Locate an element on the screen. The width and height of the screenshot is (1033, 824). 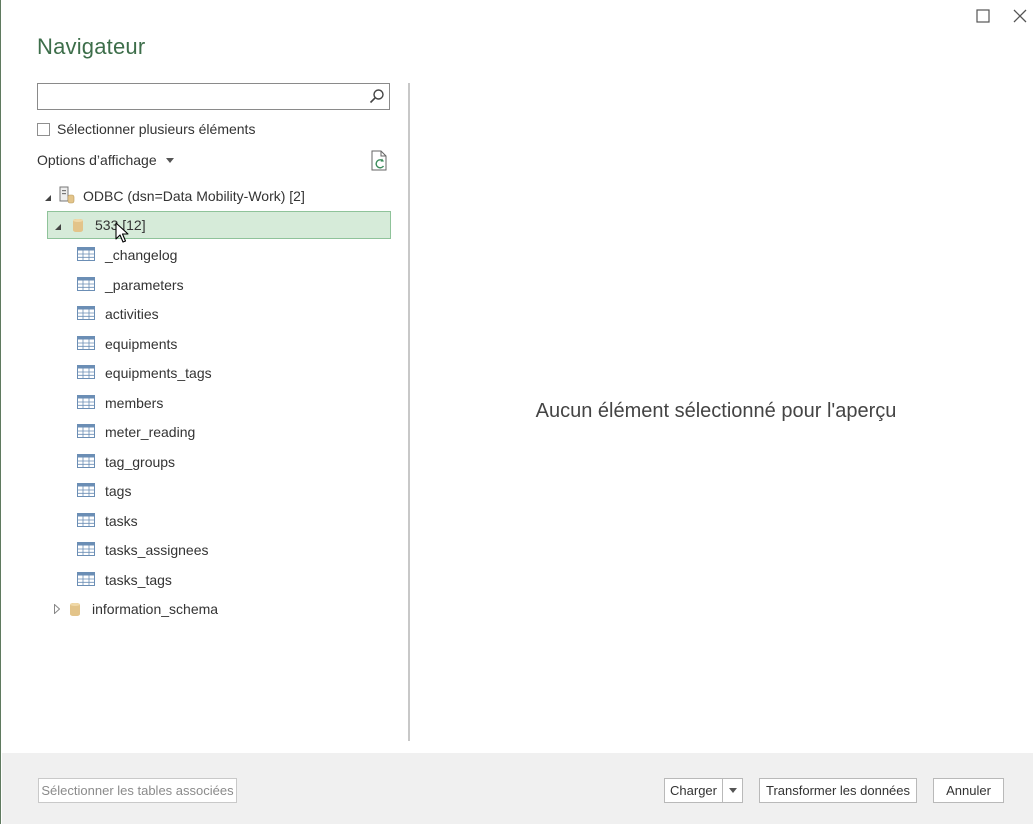
tree-node-table: activities is located at coordinates (118, 314).